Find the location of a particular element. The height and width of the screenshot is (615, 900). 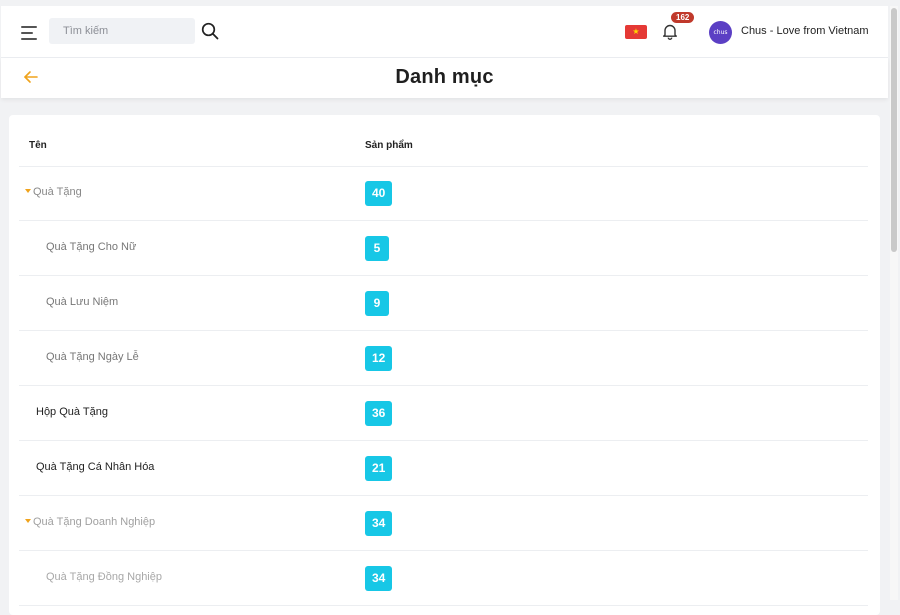

flag-star-icon: ★ is located at coordinates (636, 31).